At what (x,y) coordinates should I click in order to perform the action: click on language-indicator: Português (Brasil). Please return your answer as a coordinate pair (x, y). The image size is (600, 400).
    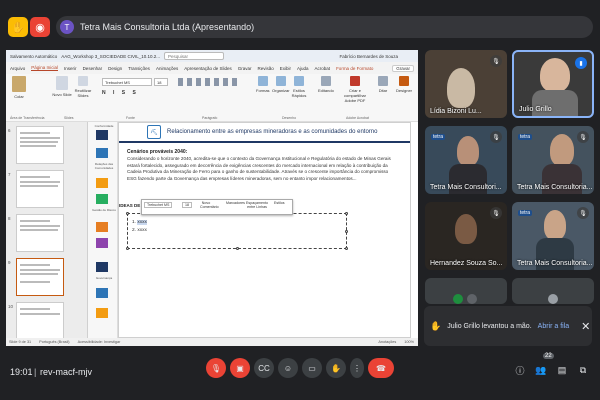
    Looking at the image, I should click on (54, 342).